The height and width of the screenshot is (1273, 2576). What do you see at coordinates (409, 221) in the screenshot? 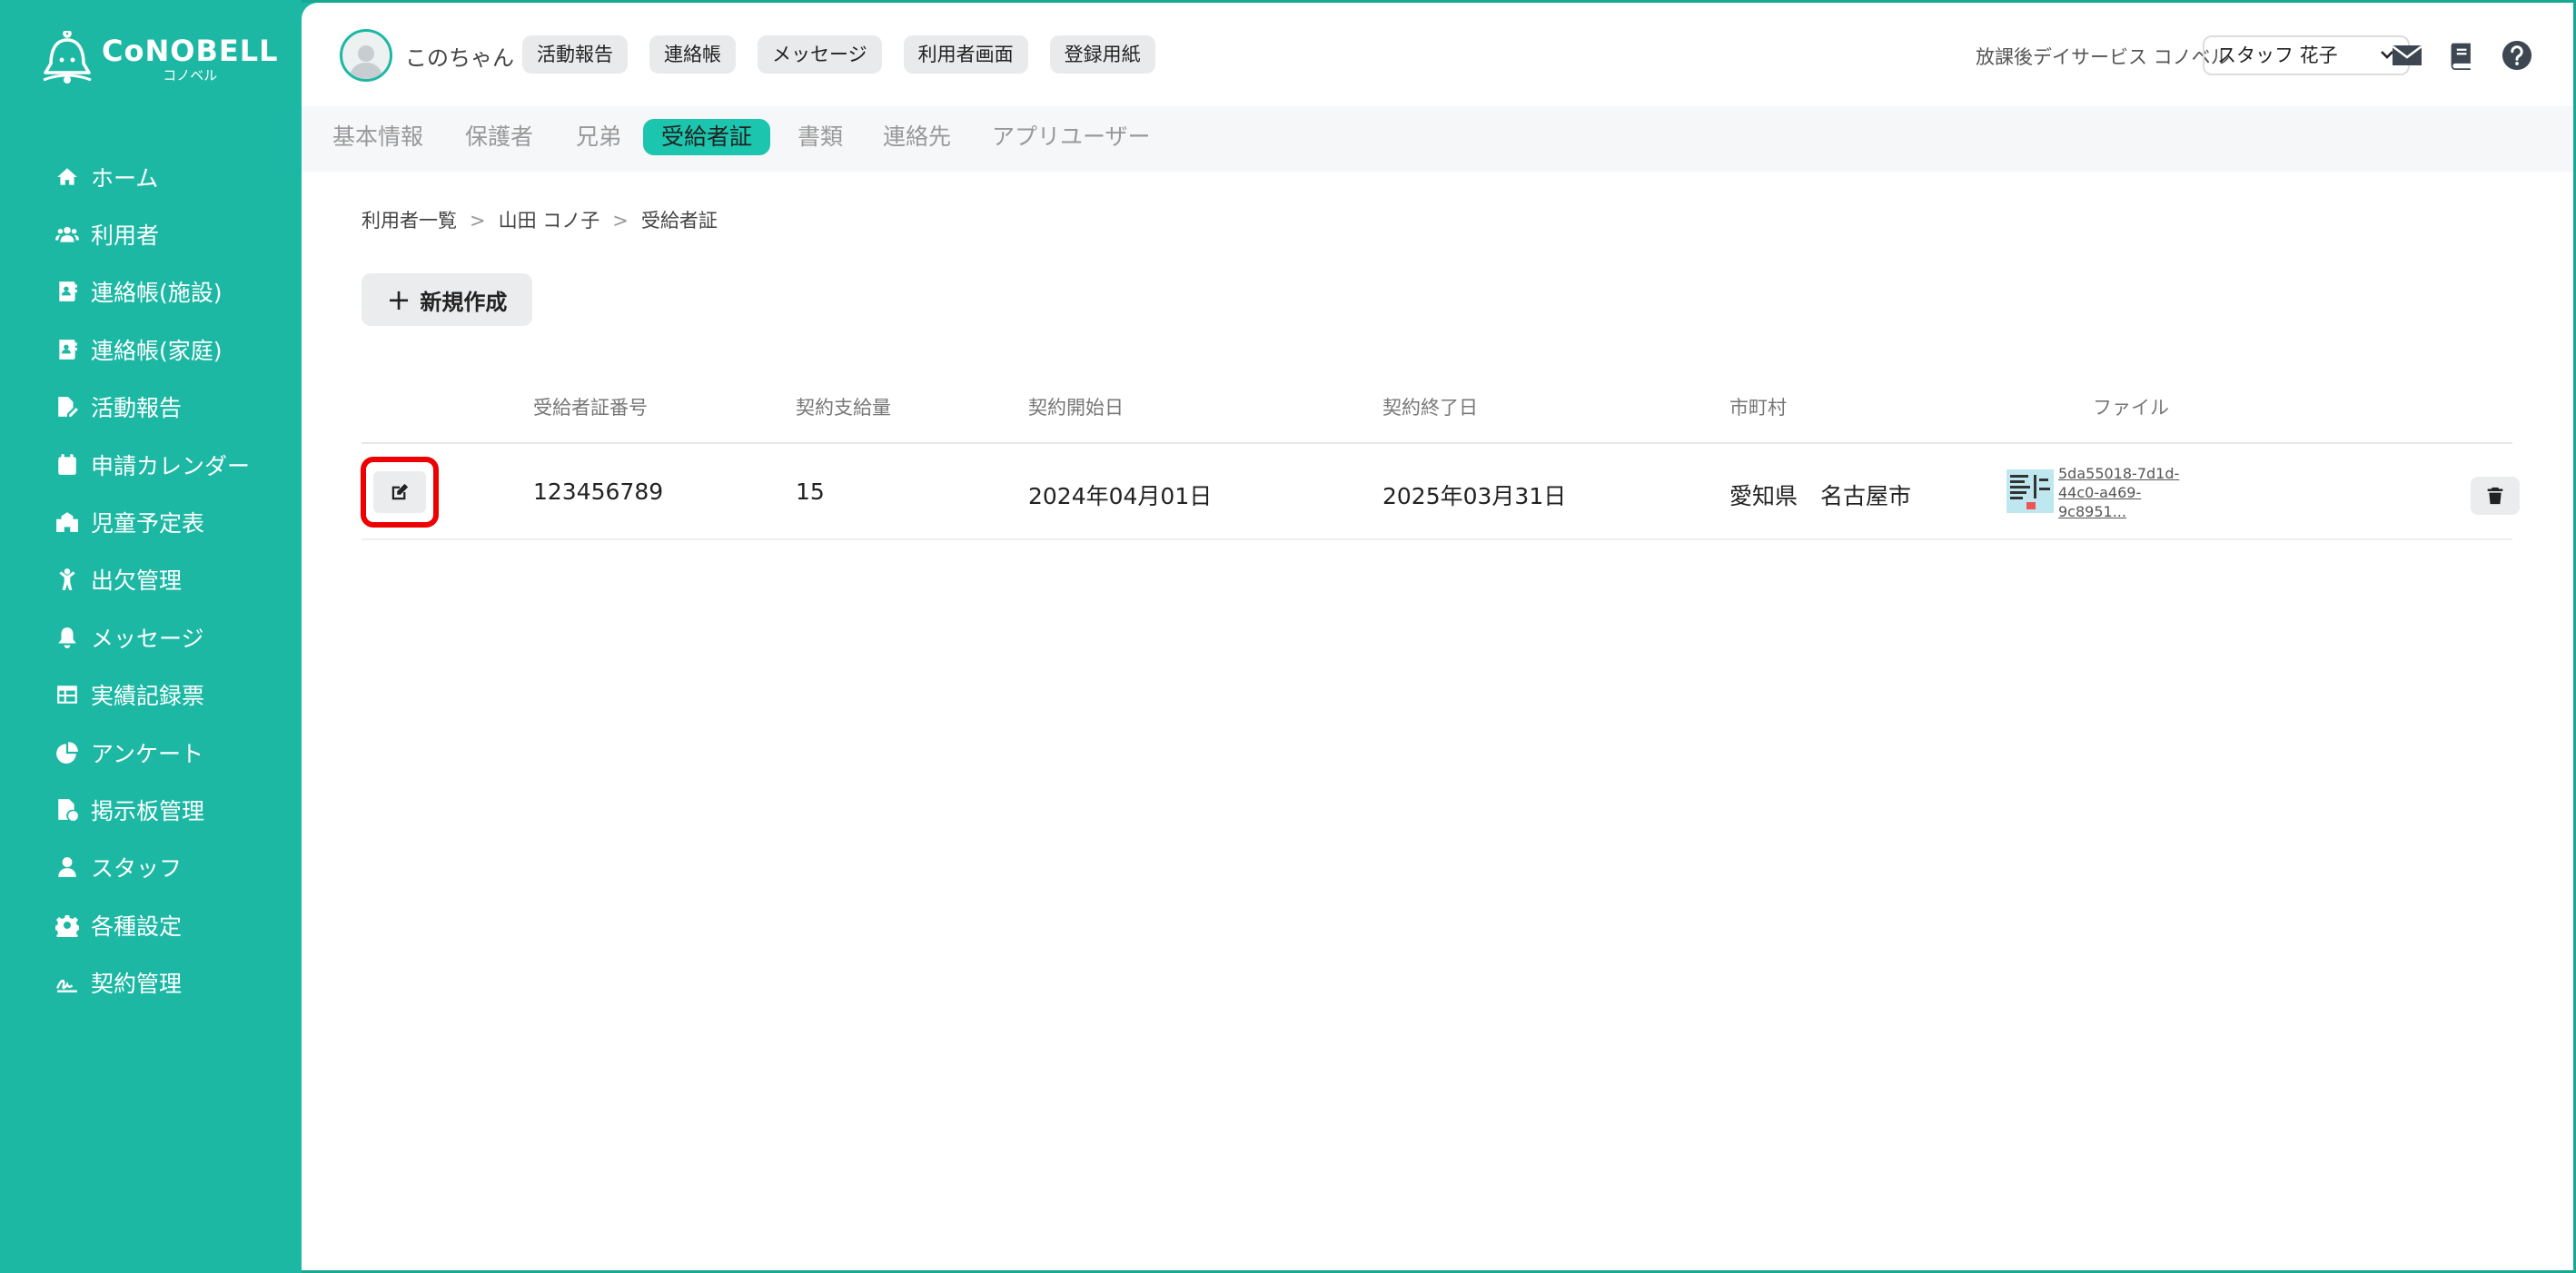
I see `breadcrumb-user-list: 利用者一覧` at bounding box center [409, 221].